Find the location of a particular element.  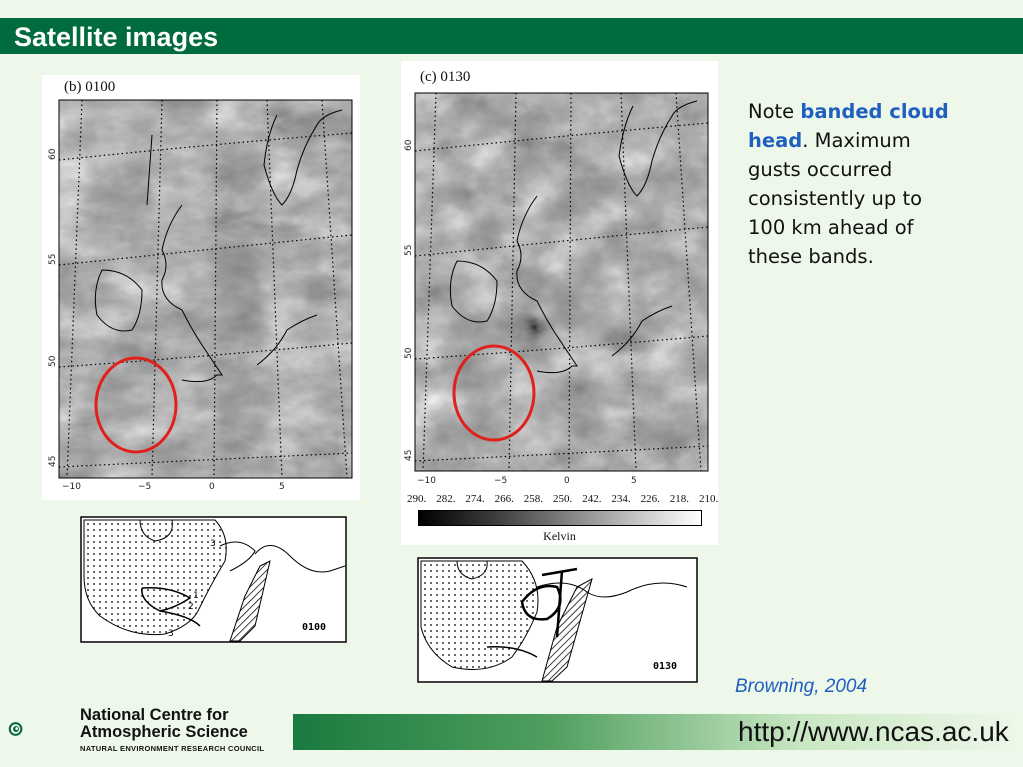

colorbar-tick: 274. is located at coordinates (475, 499).